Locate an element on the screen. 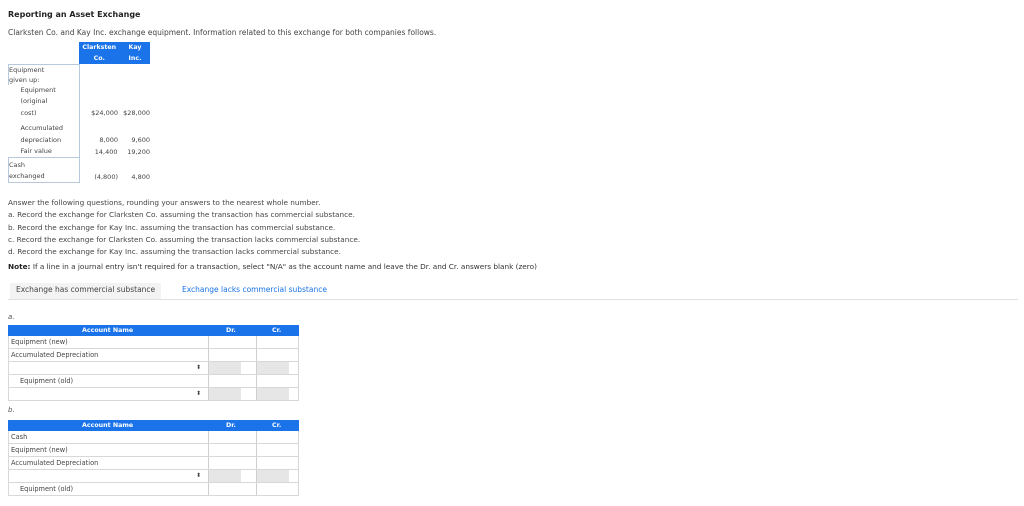  je-b-border-left is located at coordinates (8, 463).